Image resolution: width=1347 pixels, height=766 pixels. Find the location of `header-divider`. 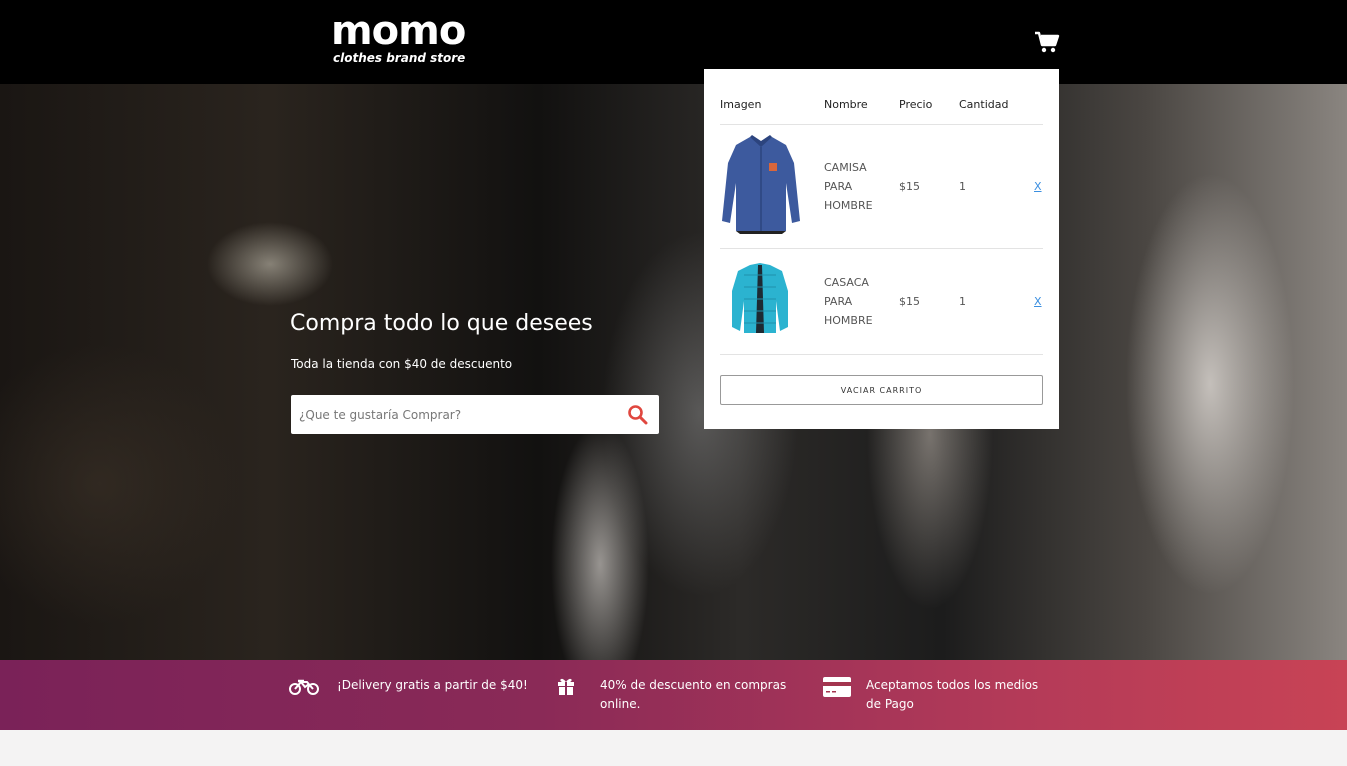

header-divider is located at coordinates (881, 124).